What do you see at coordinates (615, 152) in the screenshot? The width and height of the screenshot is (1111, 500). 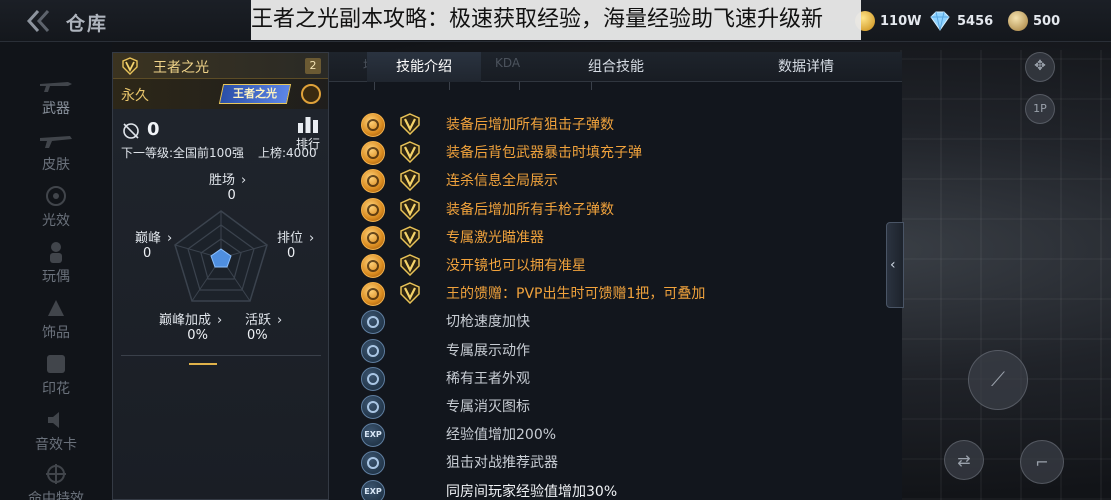 I see `skill-row: 装备后背包武器暴击时填充子弹` at bounding box center [615, 152].